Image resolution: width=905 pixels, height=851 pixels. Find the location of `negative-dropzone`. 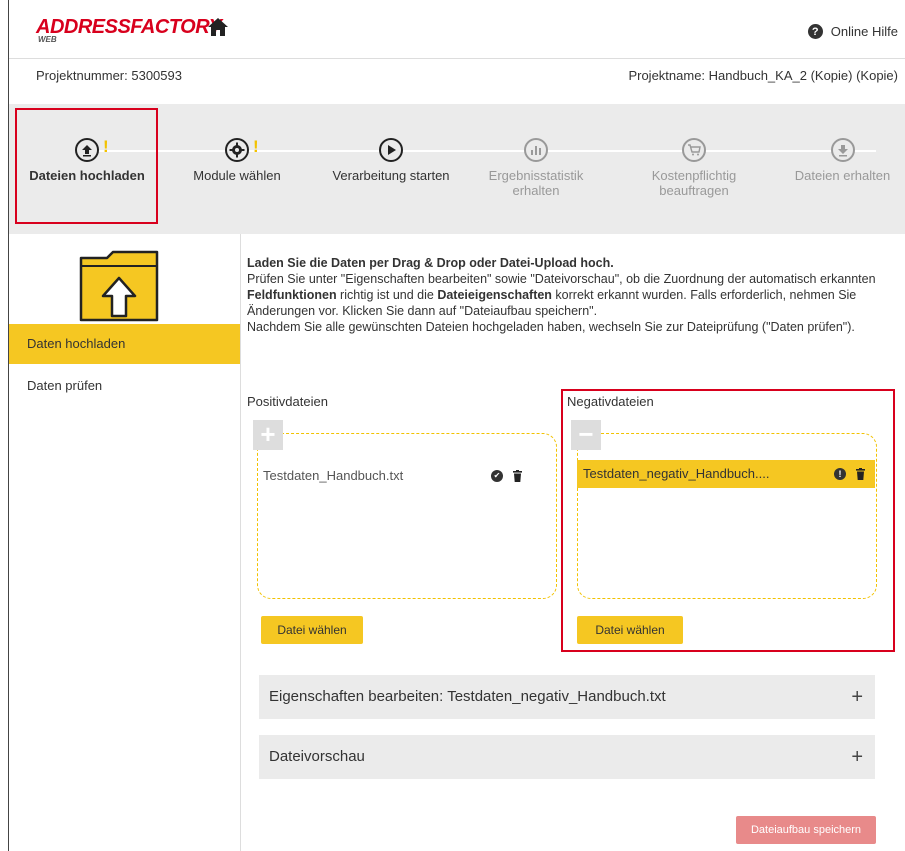

negative-dropzone is located at coordinates (727, 516).